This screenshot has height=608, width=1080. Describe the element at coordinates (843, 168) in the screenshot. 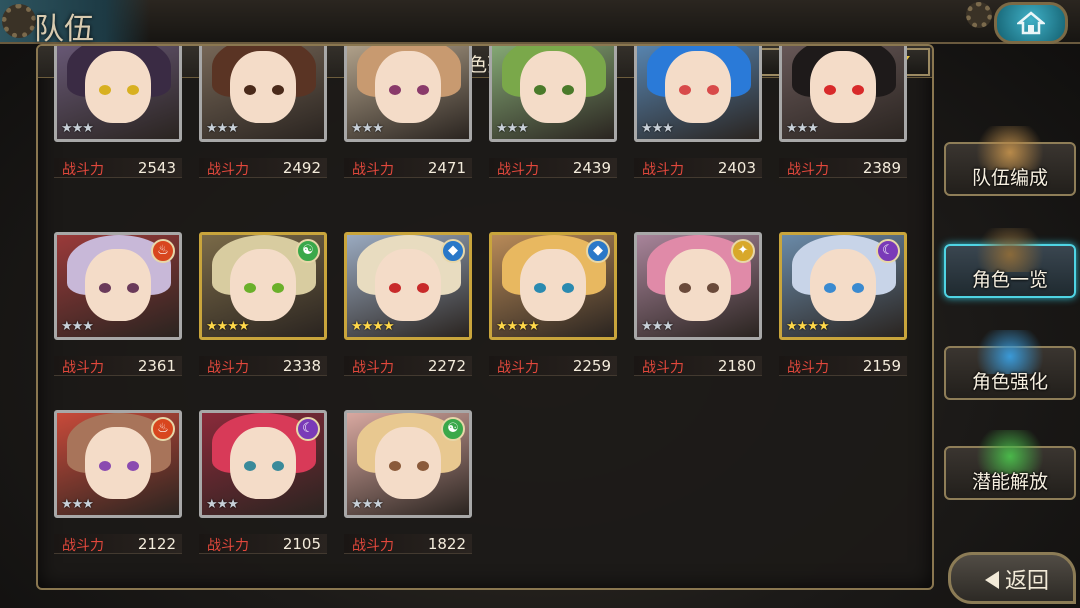

I see `power-bar: 战斗力 2389` at that location.